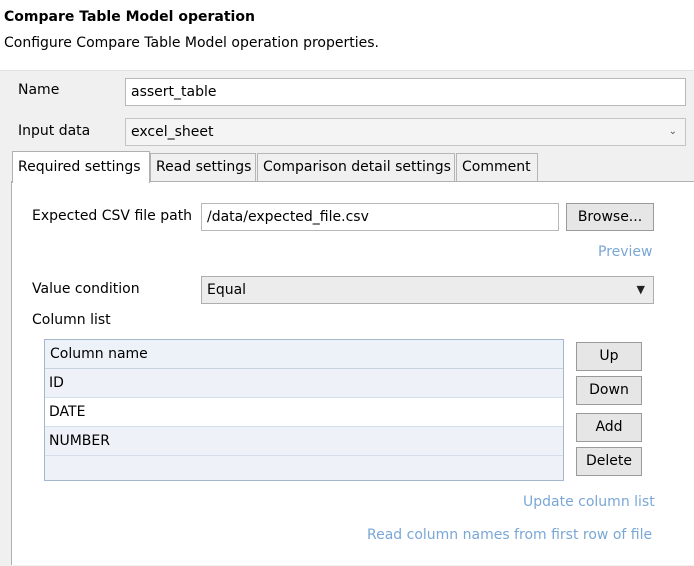 This screenshot has height=566, width=694. I want to click on table-row-empty, so click(304, 468).